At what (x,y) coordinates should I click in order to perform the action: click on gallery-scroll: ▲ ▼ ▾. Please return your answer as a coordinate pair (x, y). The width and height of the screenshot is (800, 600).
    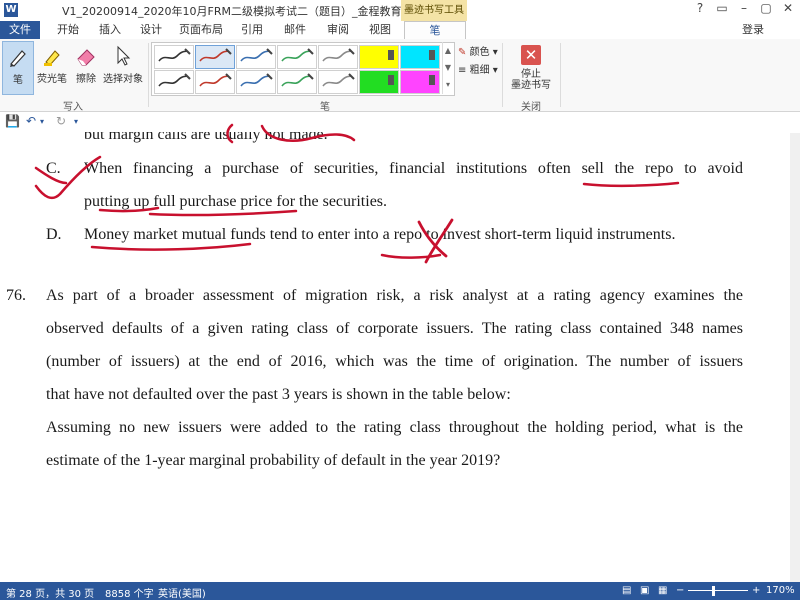
    Looking at the image, I should click on (447, 68).